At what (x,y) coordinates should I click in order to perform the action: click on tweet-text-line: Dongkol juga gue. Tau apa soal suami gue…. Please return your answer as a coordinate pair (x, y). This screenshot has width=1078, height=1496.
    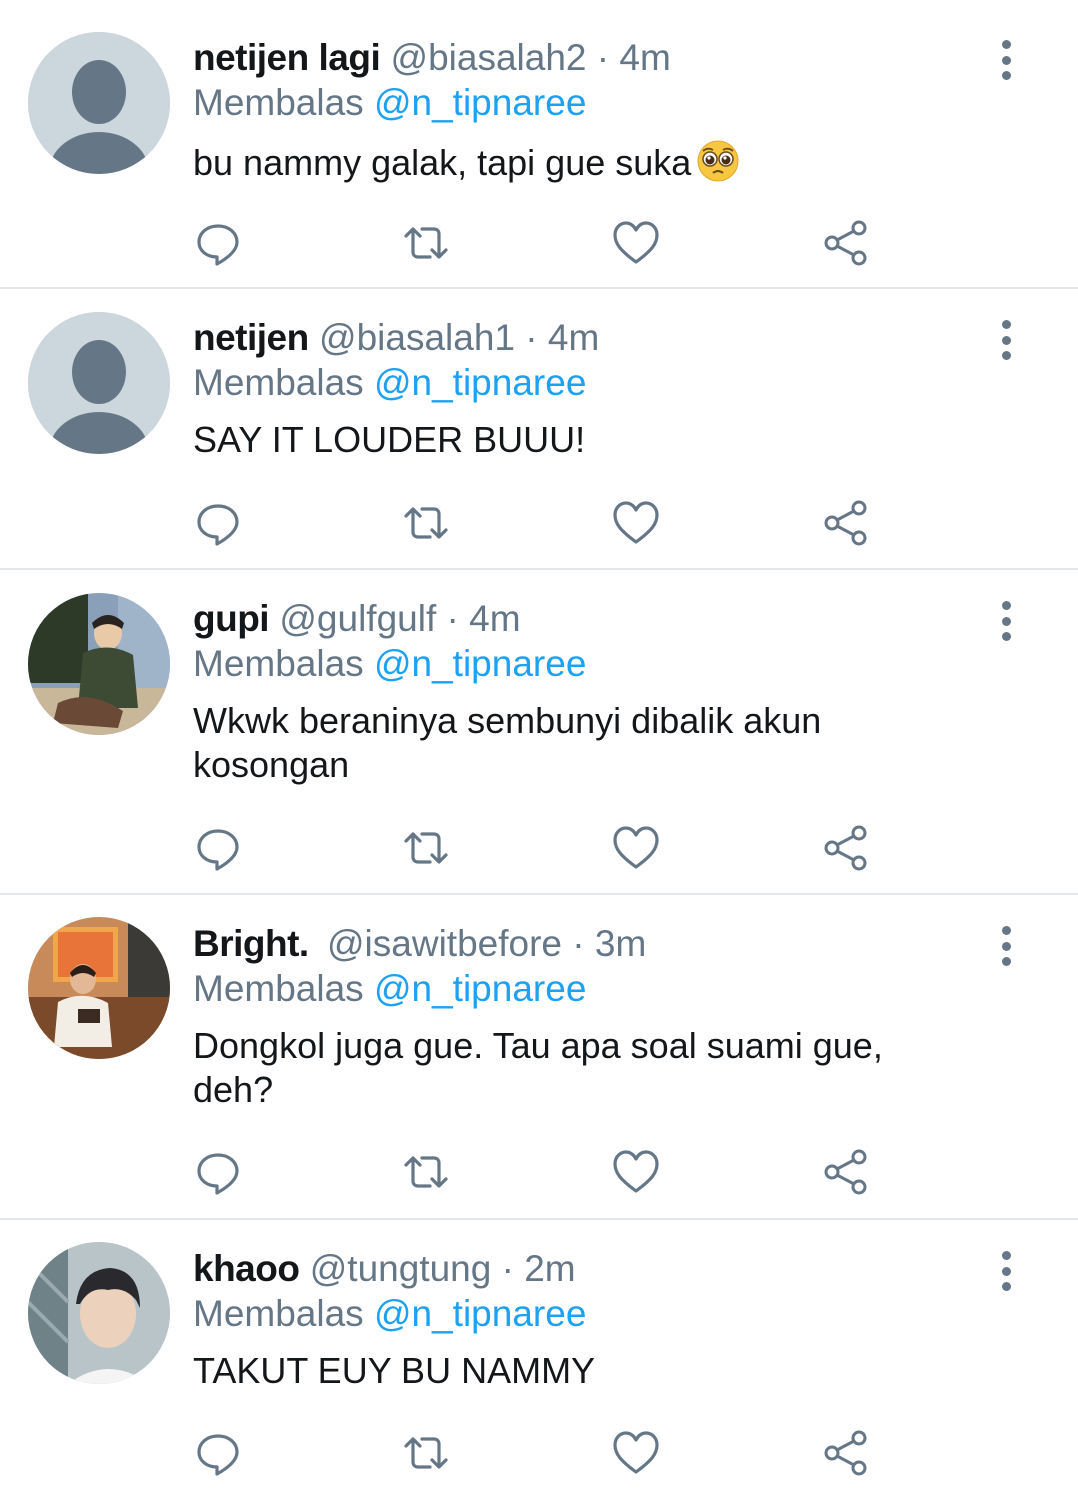
    Looking at the image, I should click on (538, 1045).